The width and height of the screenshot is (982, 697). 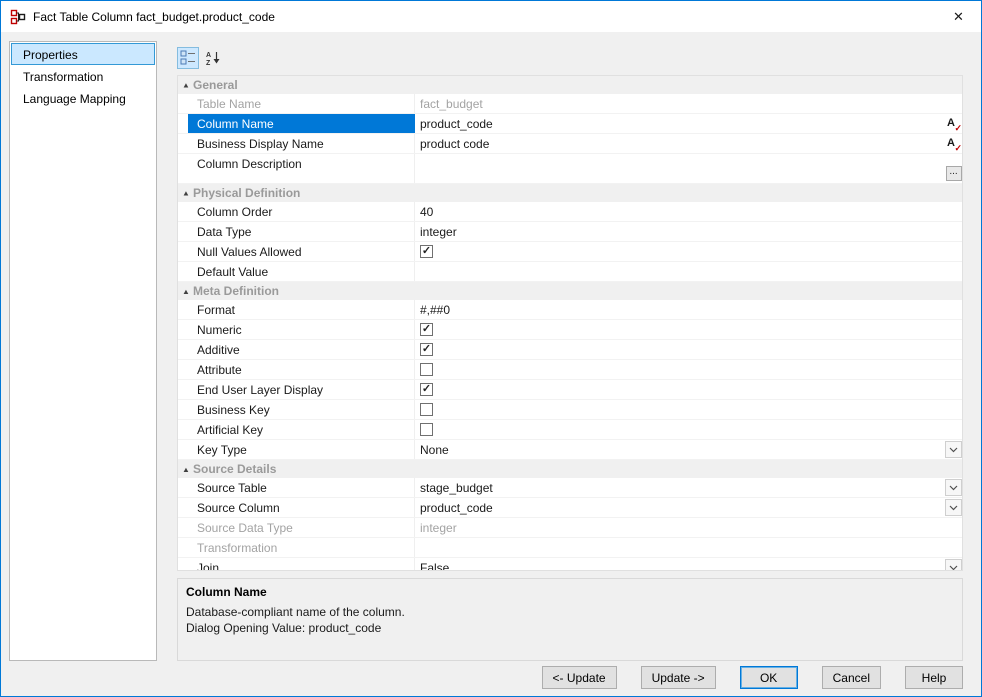 I want to click on property-value-source-table: stage_budget, so click(x=680, y=487).